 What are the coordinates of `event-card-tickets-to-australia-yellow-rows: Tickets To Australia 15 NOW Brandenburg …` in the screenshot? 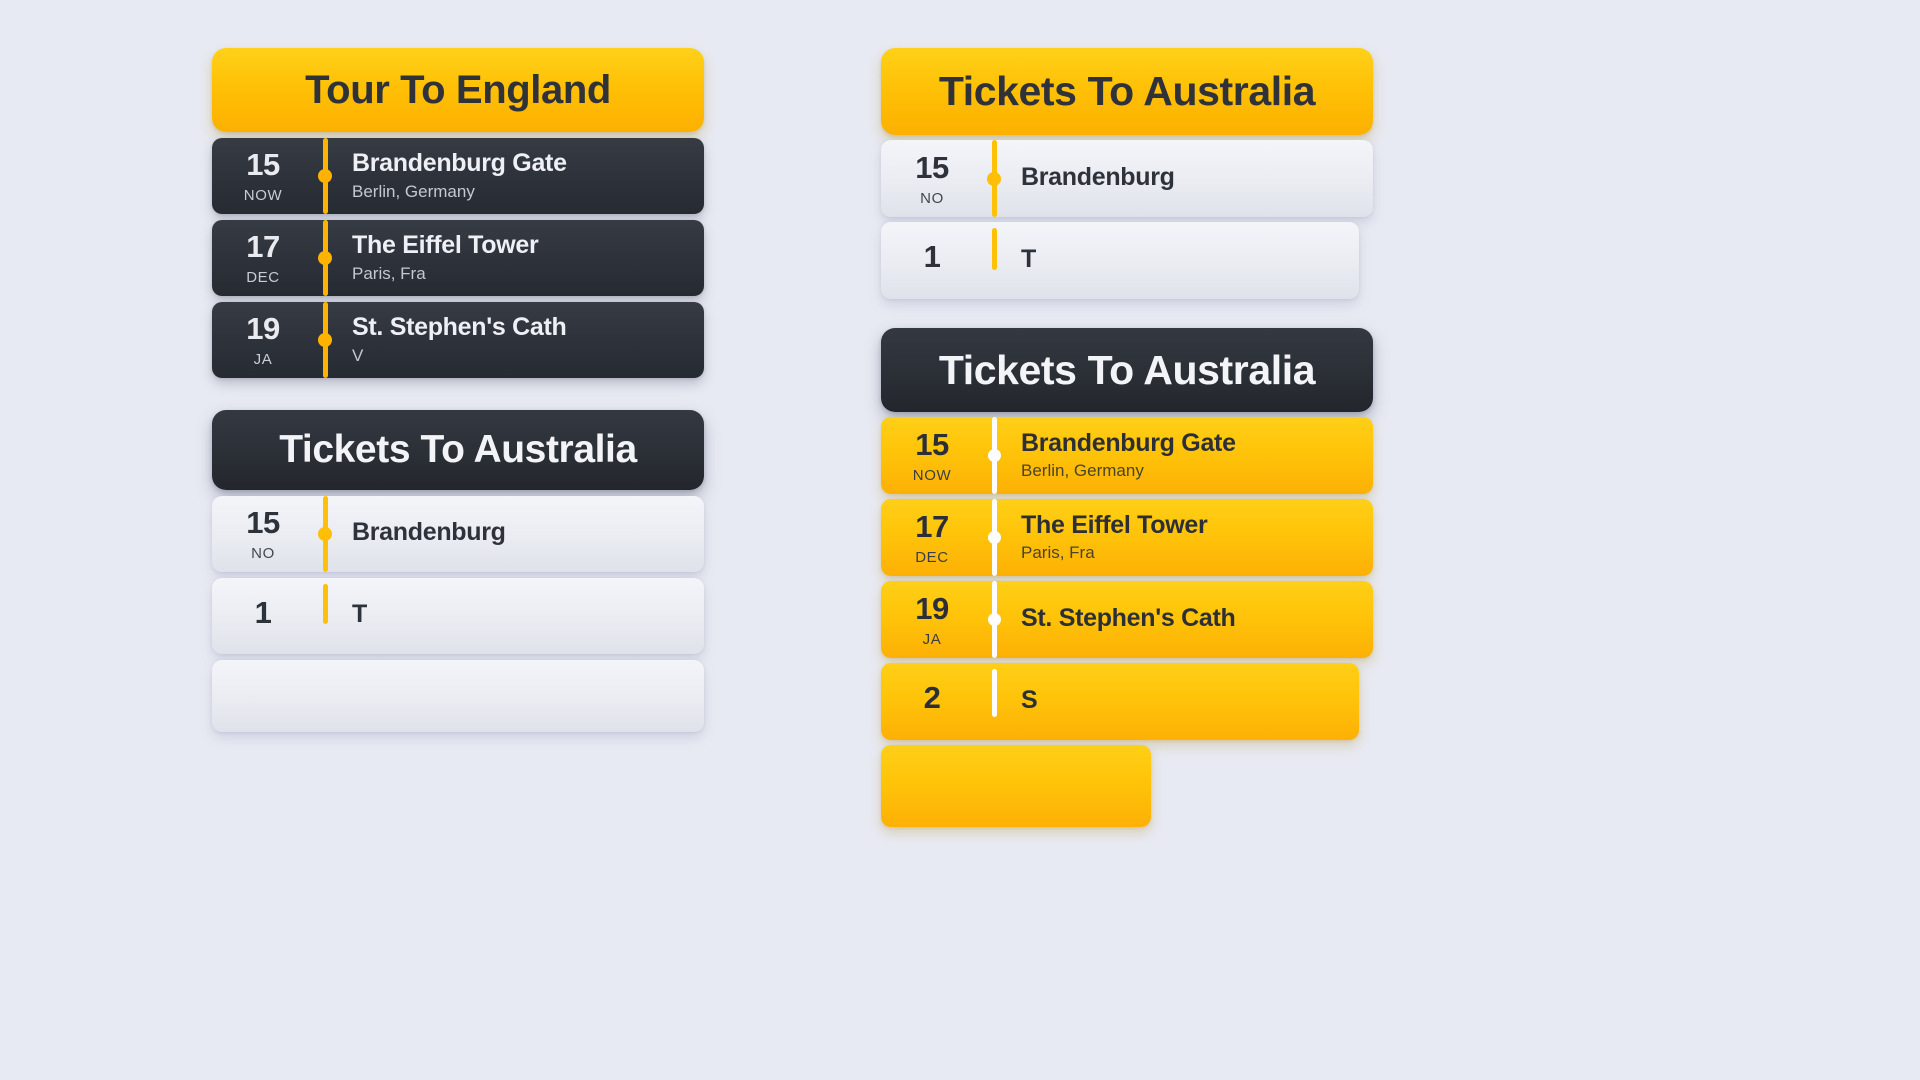 It's located at (1127, 577).